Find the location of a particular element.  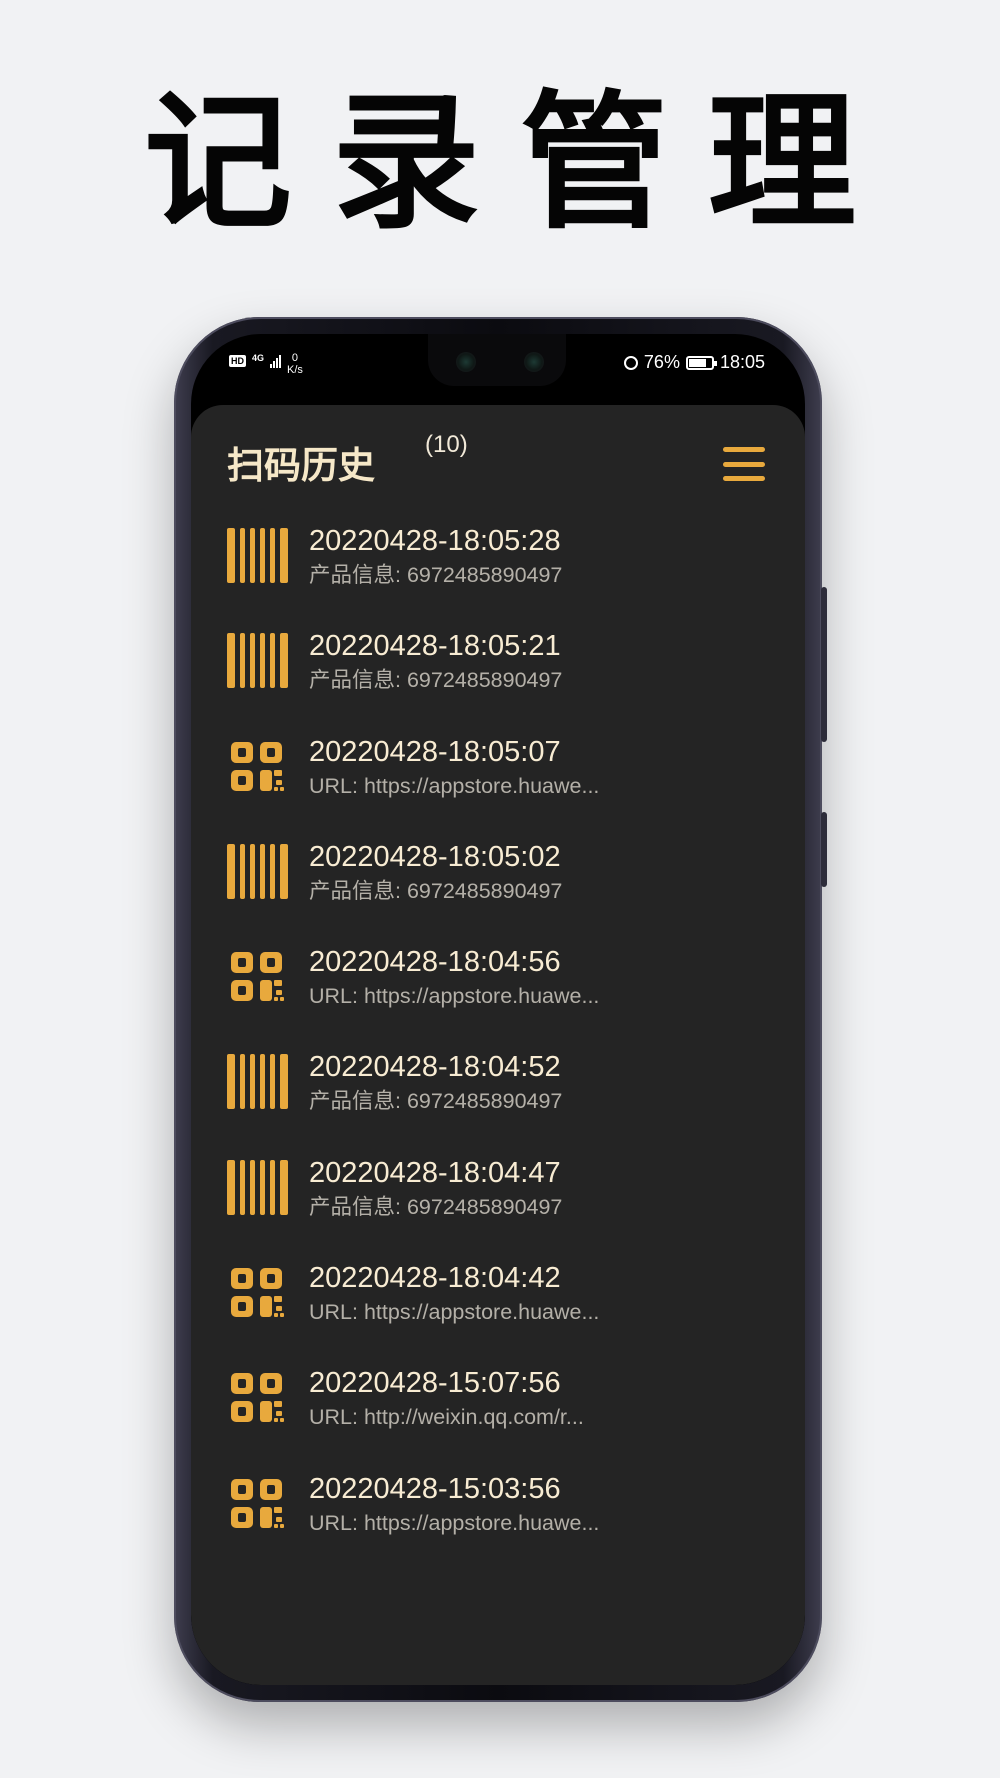

item-timestamp: 20220428-18:05:02 is located at coordinates (435, 856).